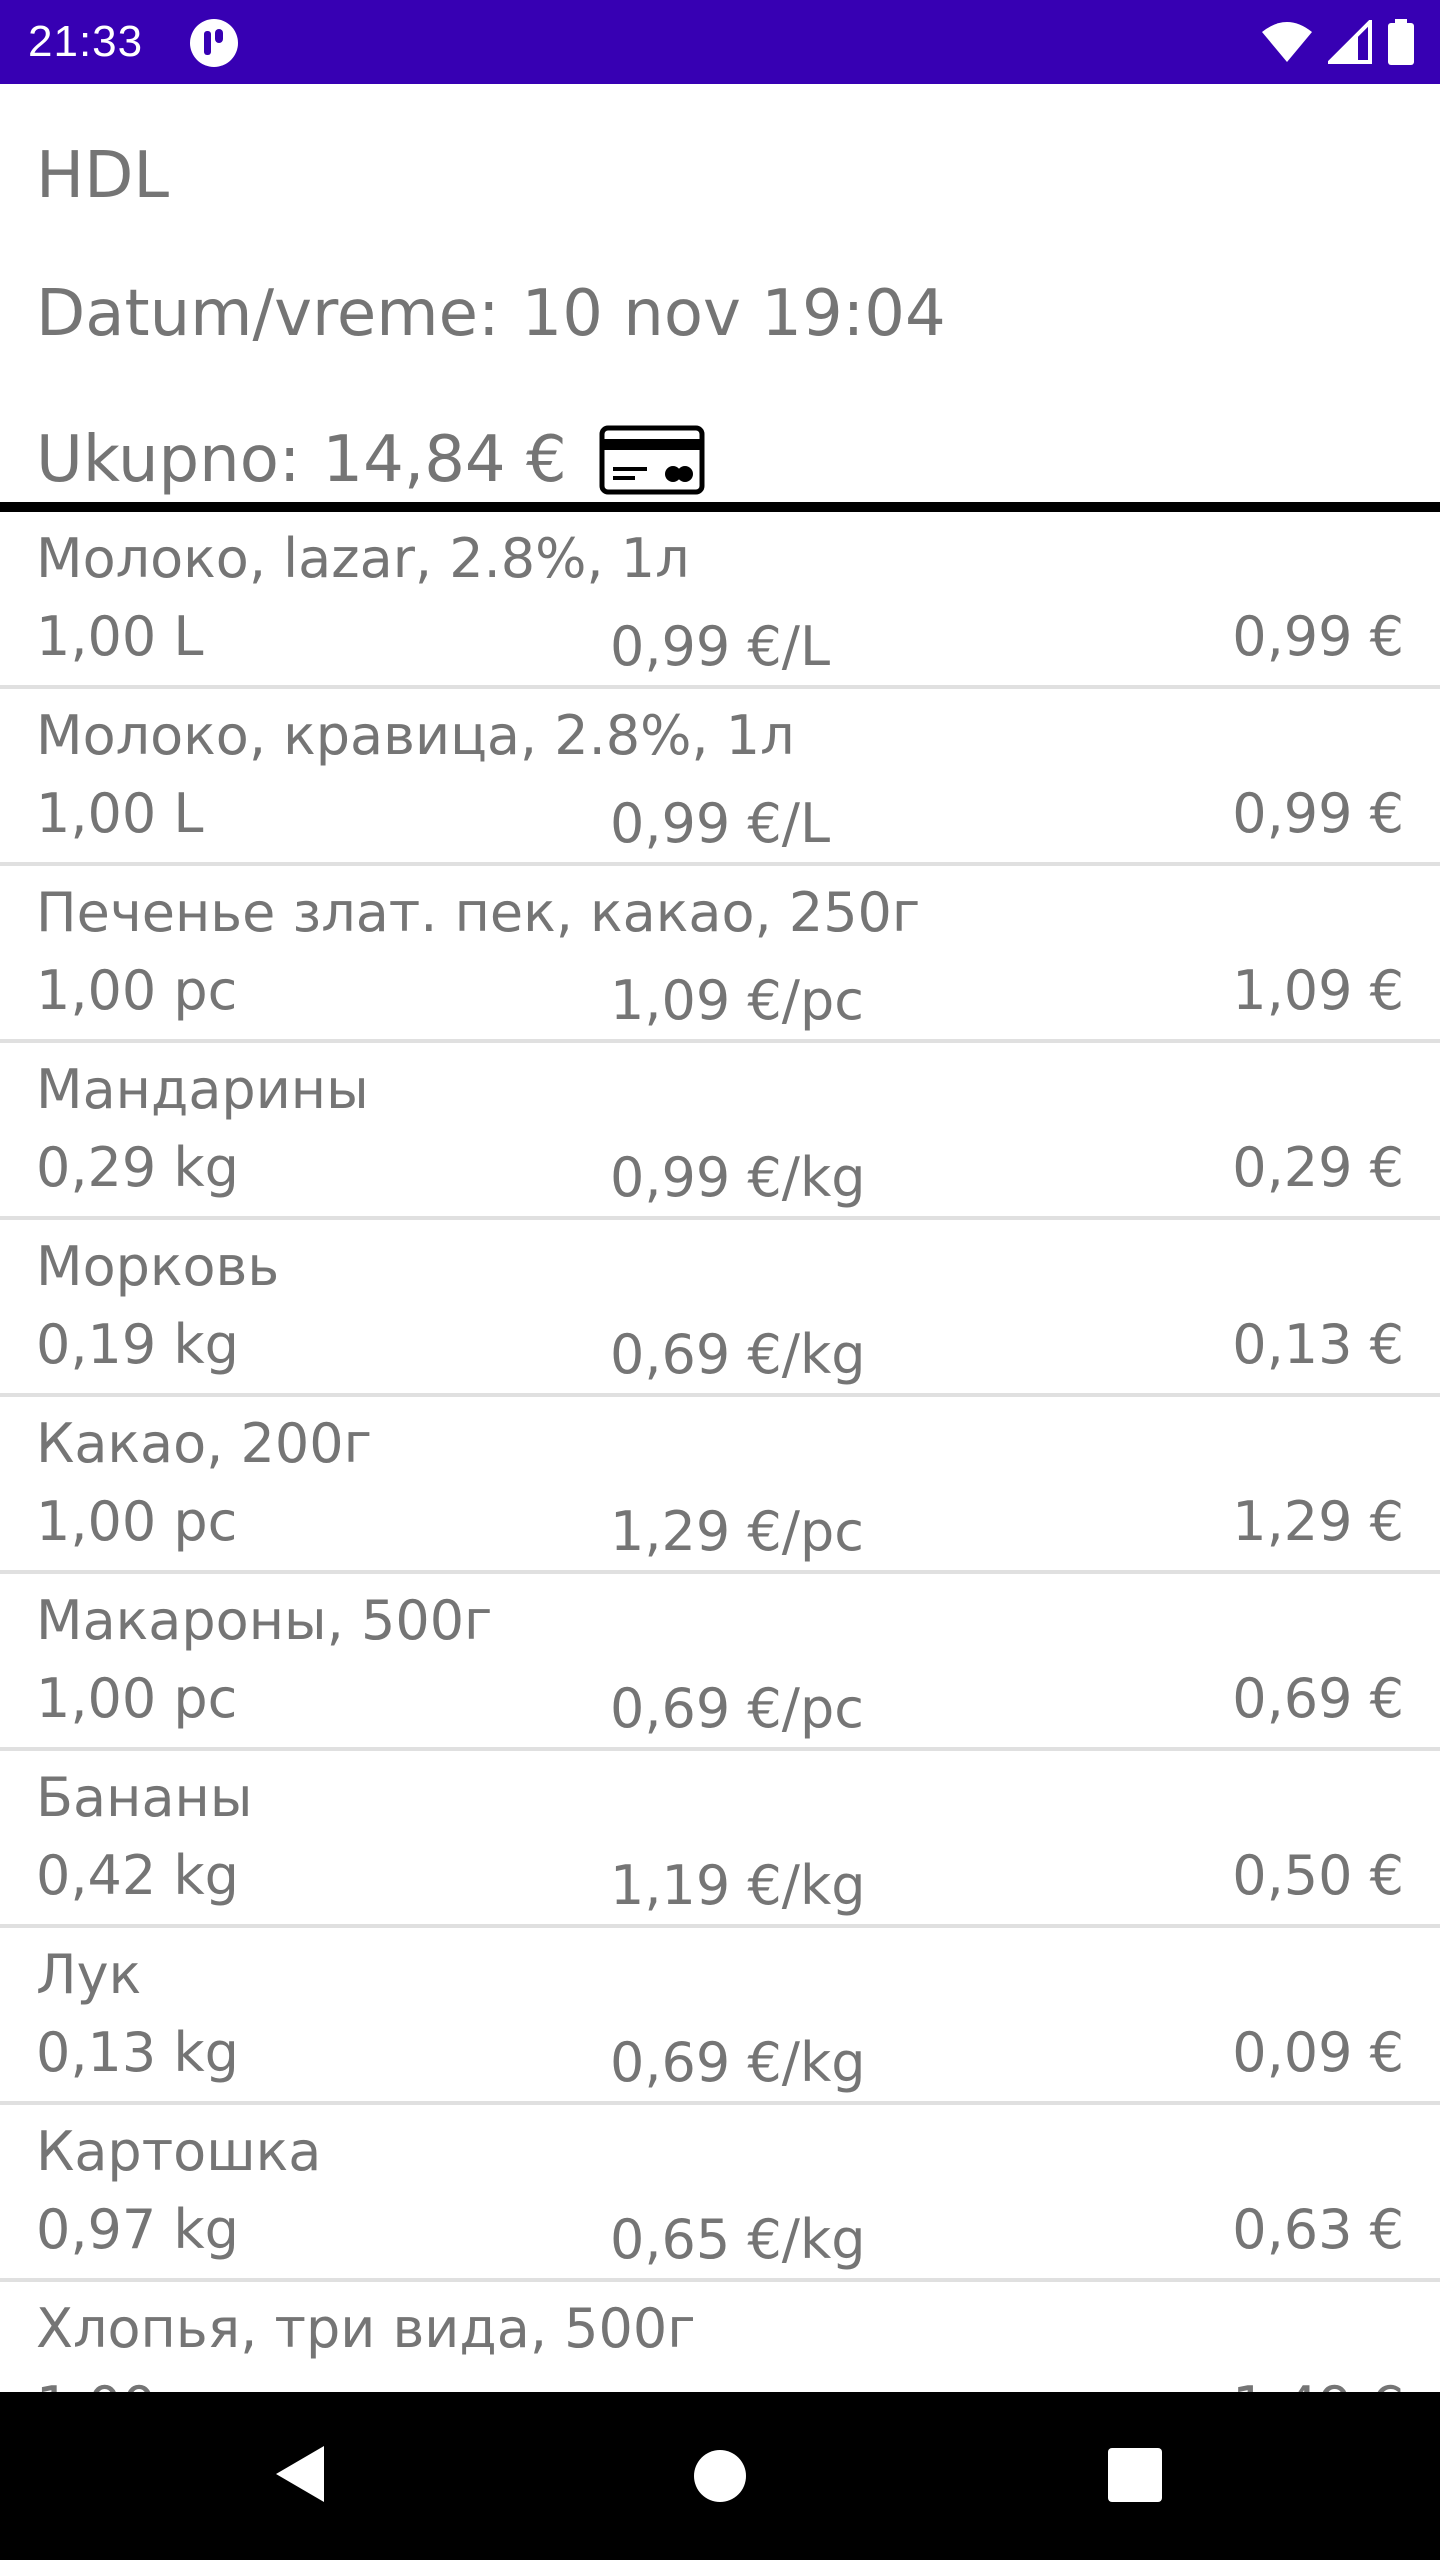  Describe the element at coordinates (1135, 2475) in the screenshot. I see `recents-icon` at that location.